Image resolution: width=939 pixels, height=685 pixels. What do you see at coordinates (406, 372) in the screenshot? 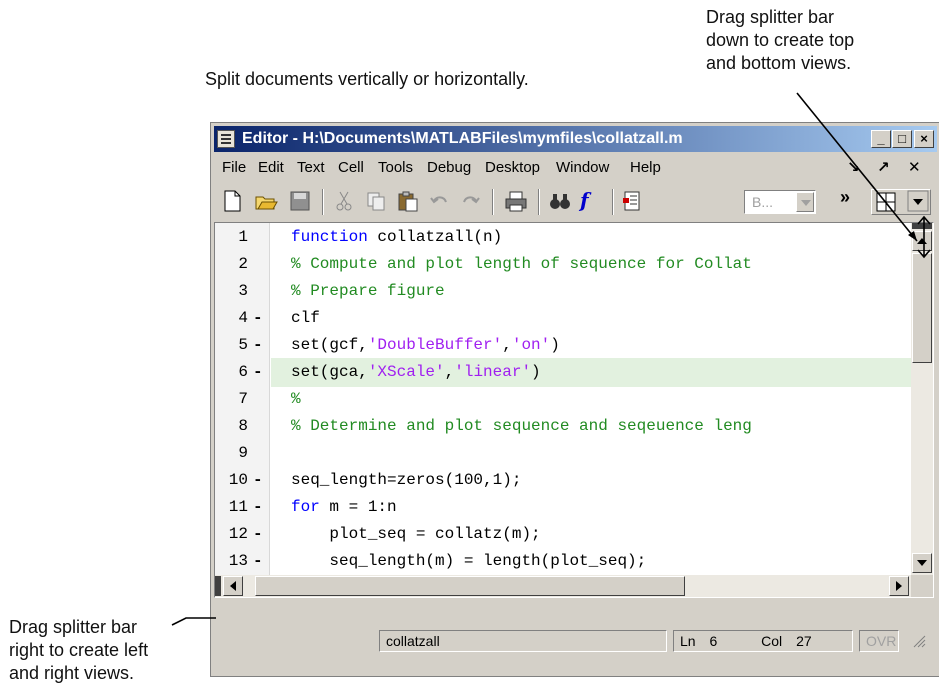
I see `string-token: 'XScale'` at bounding box center [406, 372].